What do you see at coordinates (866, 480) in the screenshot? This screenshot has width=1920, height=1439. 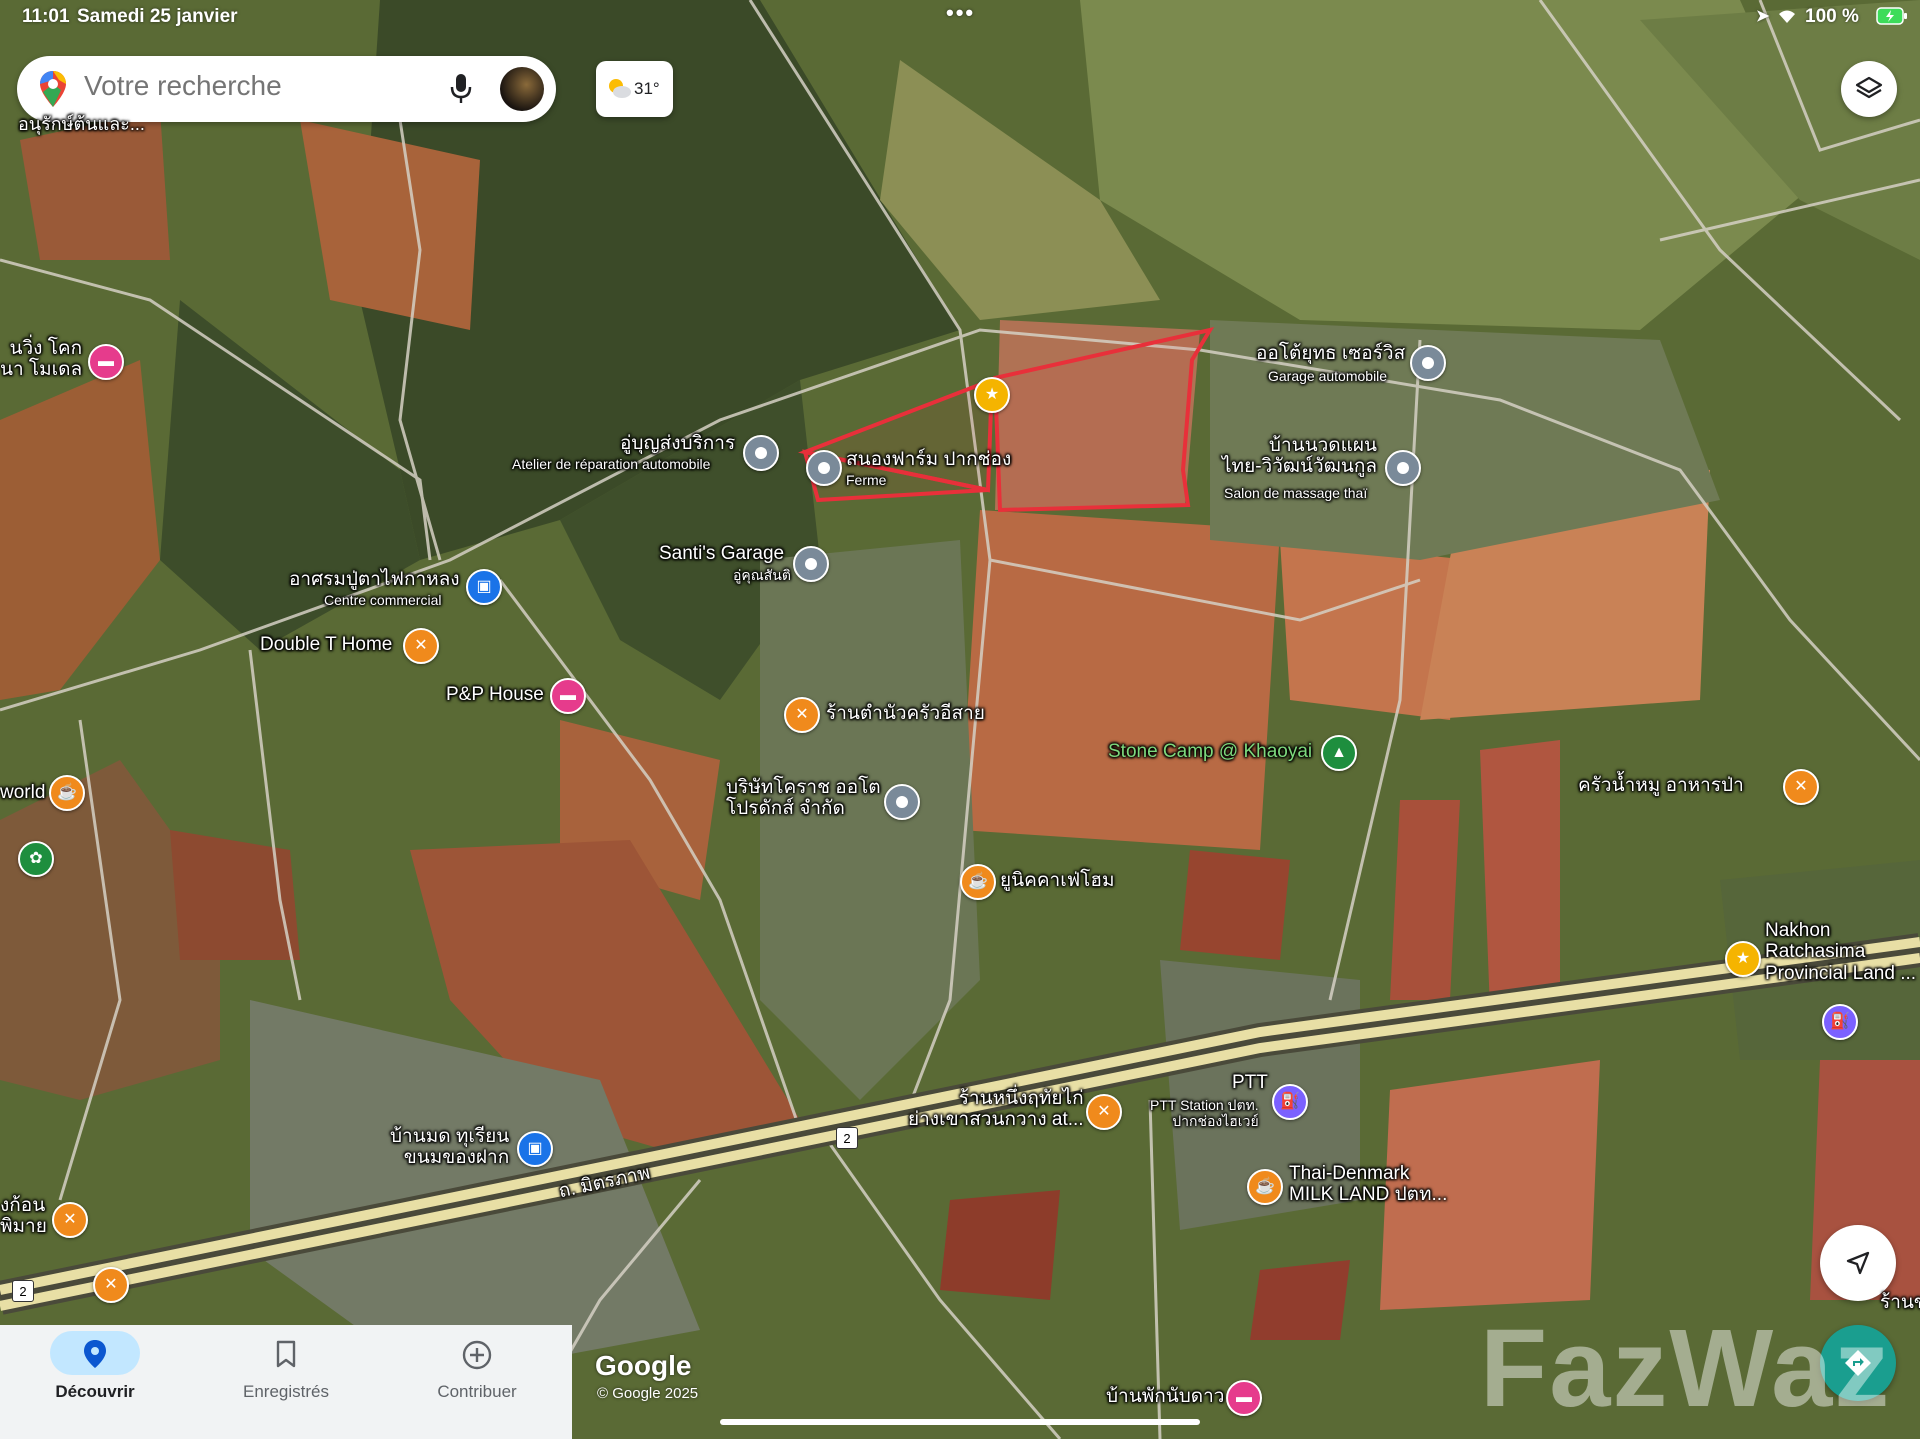 I see `place-category: Ferme` at bounding box center [866, 480].